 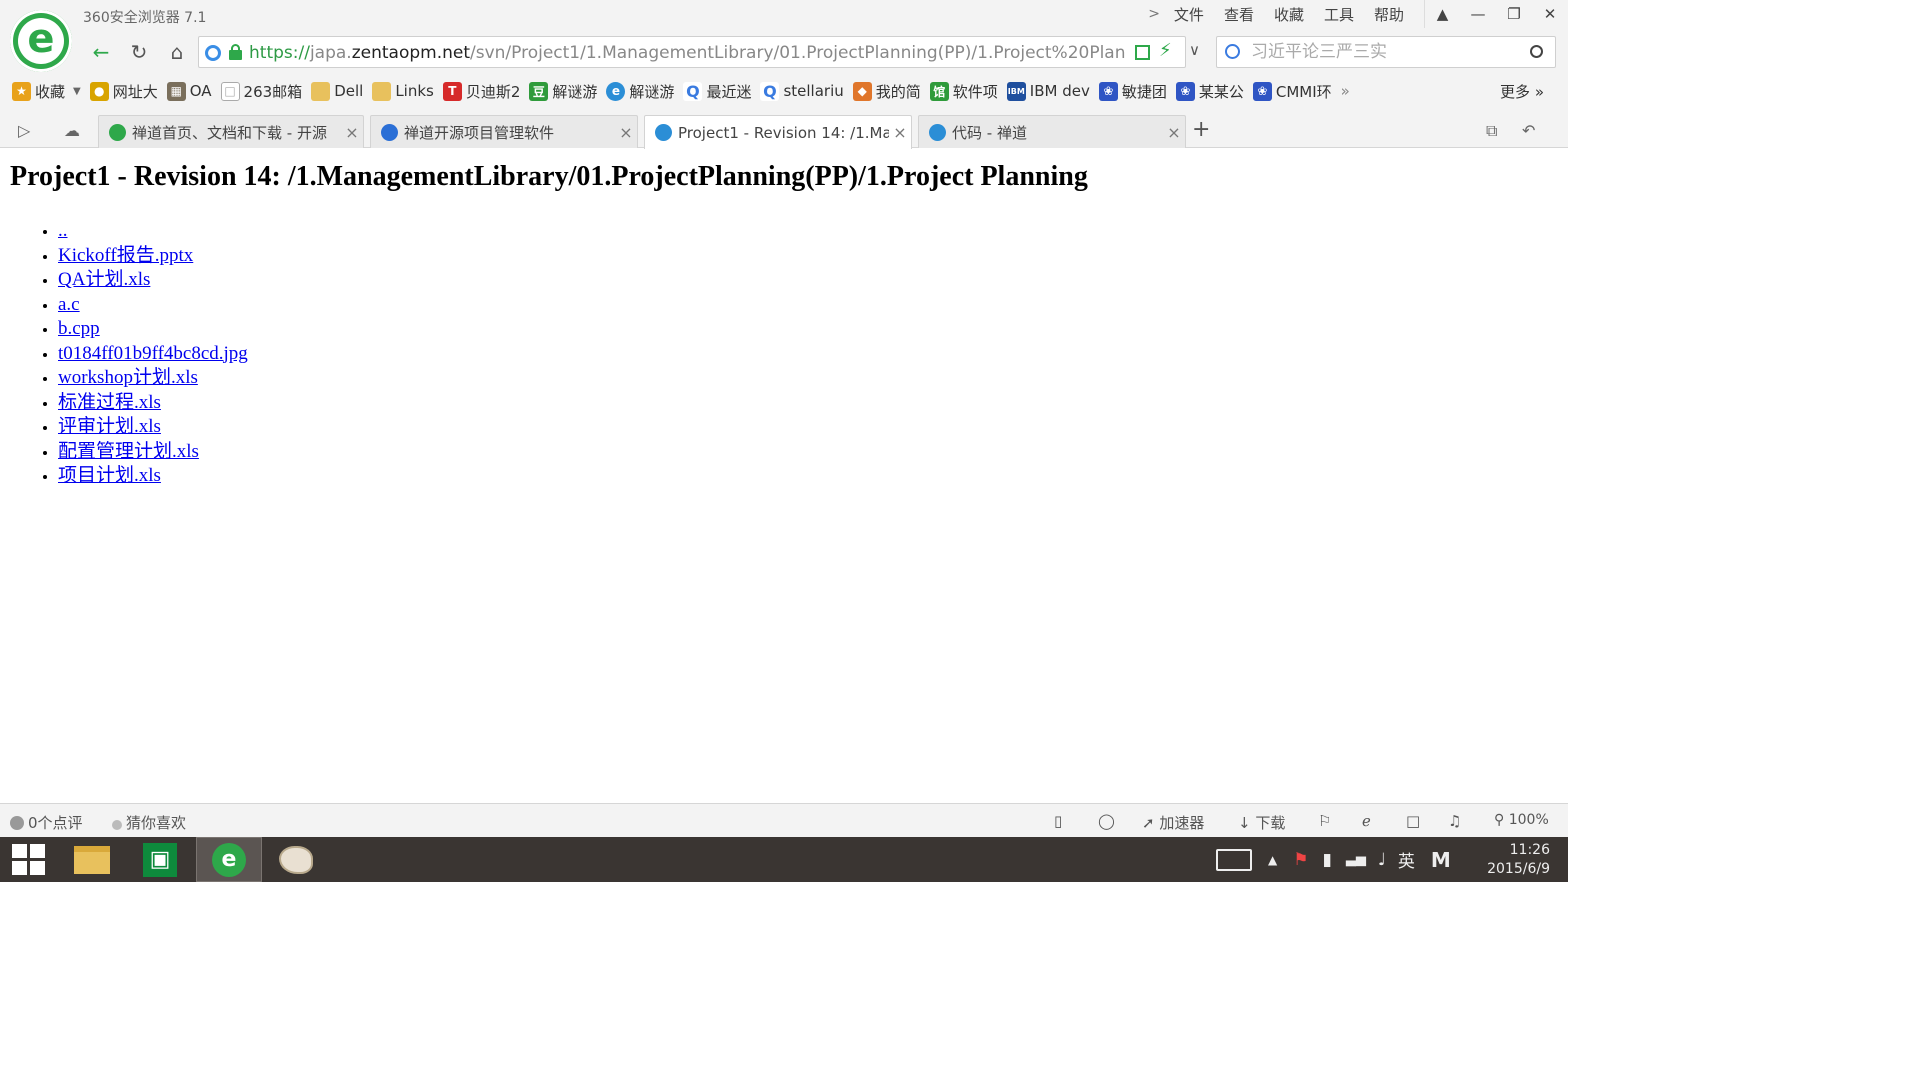 What do you see at coordinates (1514, 14) in the screenshot?
I see `maximize-icon: ❐` at bounding box center [1514, 14].